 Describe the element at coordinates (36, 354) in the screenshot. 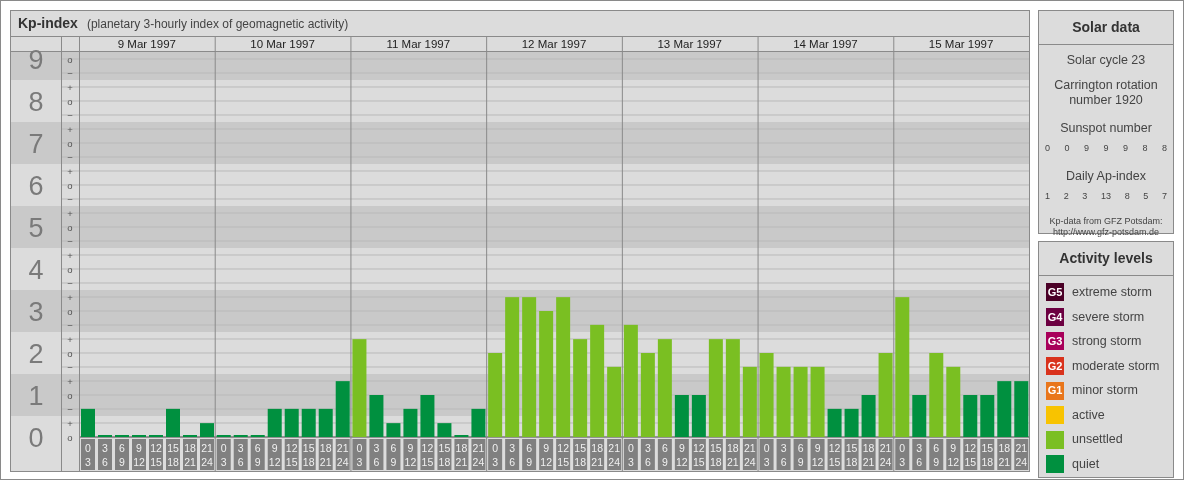

I see `kp-level-label: 2` at that location.